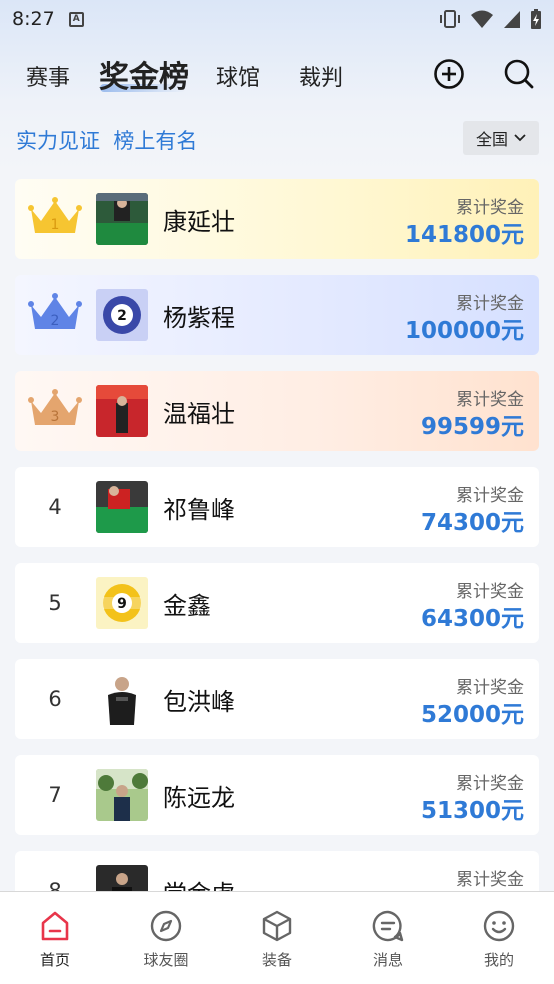 The image size is (554, 984). I want to click on region-selected-value: 全国, so click(491, 139).